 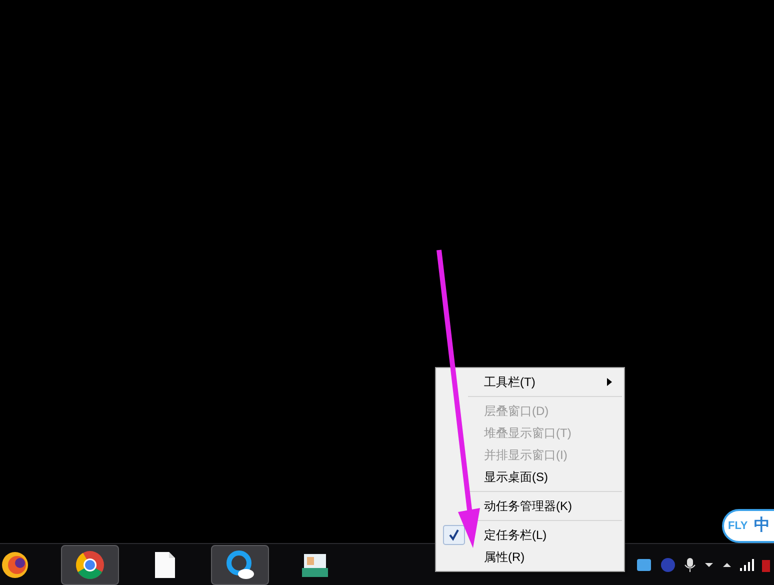 What do you see at coordinates (690, 564) in the screenshot?
I see `microphone-icon` at bounding box center [690, 564].